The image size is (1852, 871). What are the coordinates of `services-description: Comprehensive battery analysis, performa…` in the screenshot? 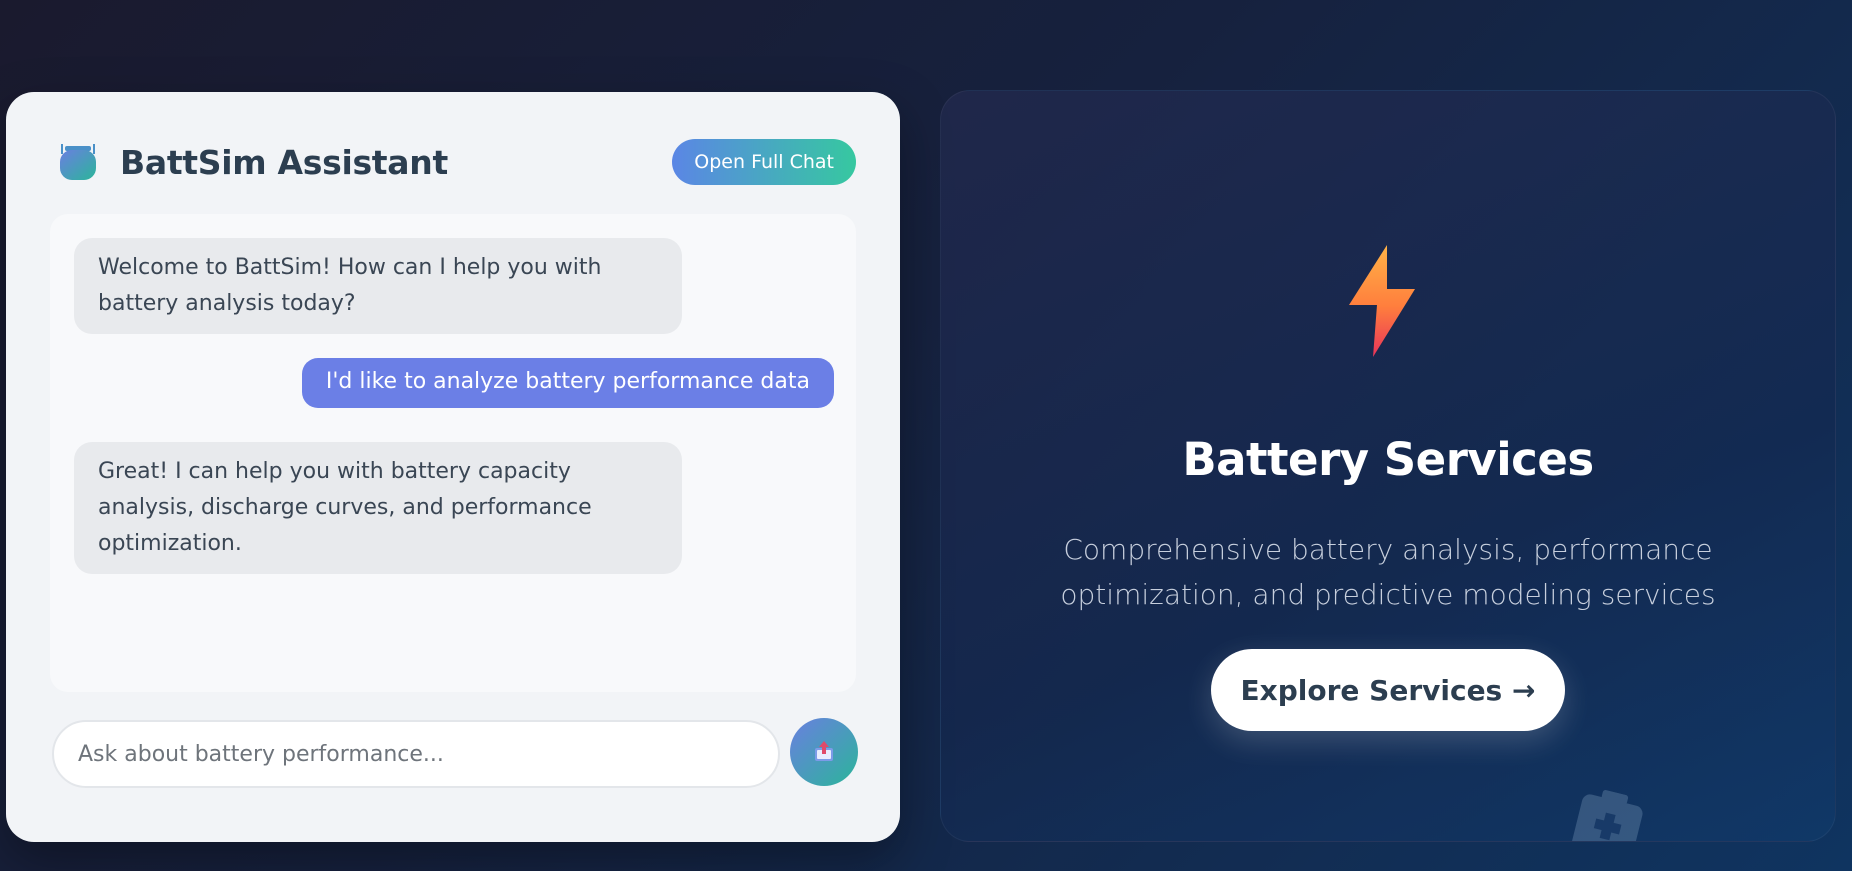 It's located at (1388, 572).